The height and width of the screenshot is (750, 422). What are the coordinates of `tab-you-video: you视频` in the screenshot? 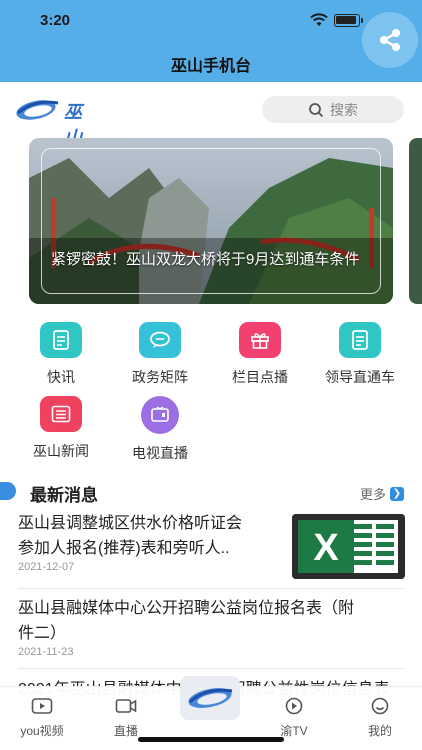 It's located at (42, 718).